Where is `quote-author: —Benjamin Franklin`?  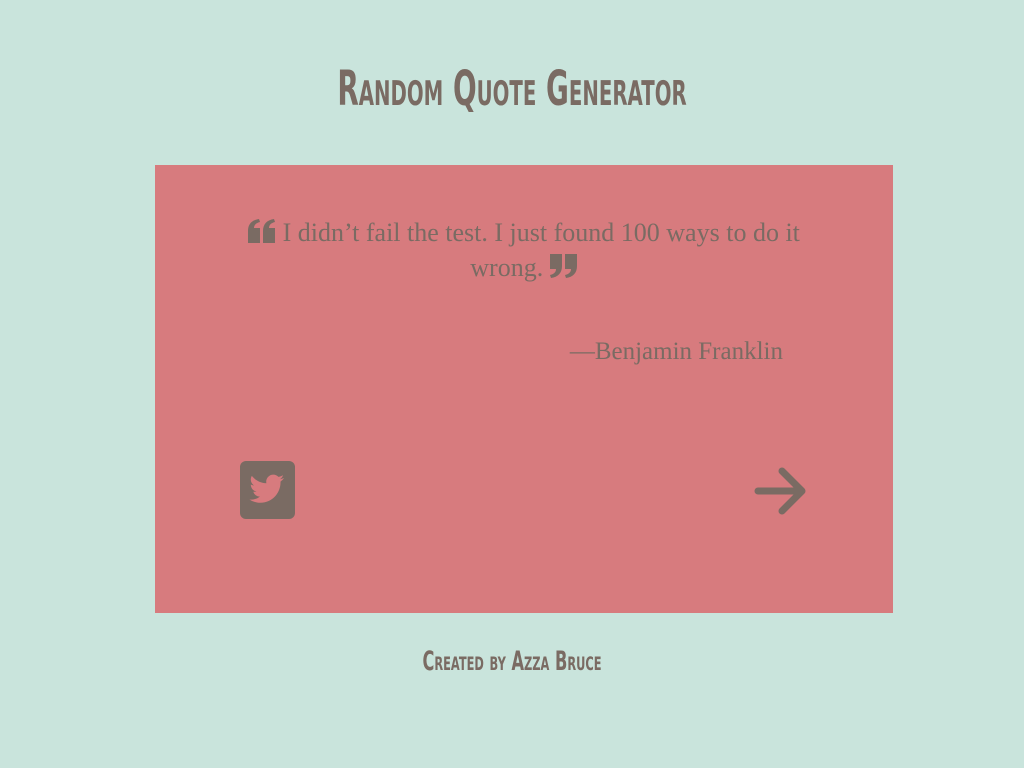
quote-author: —Benjamin Franklin is located at coordinates (676, 351).